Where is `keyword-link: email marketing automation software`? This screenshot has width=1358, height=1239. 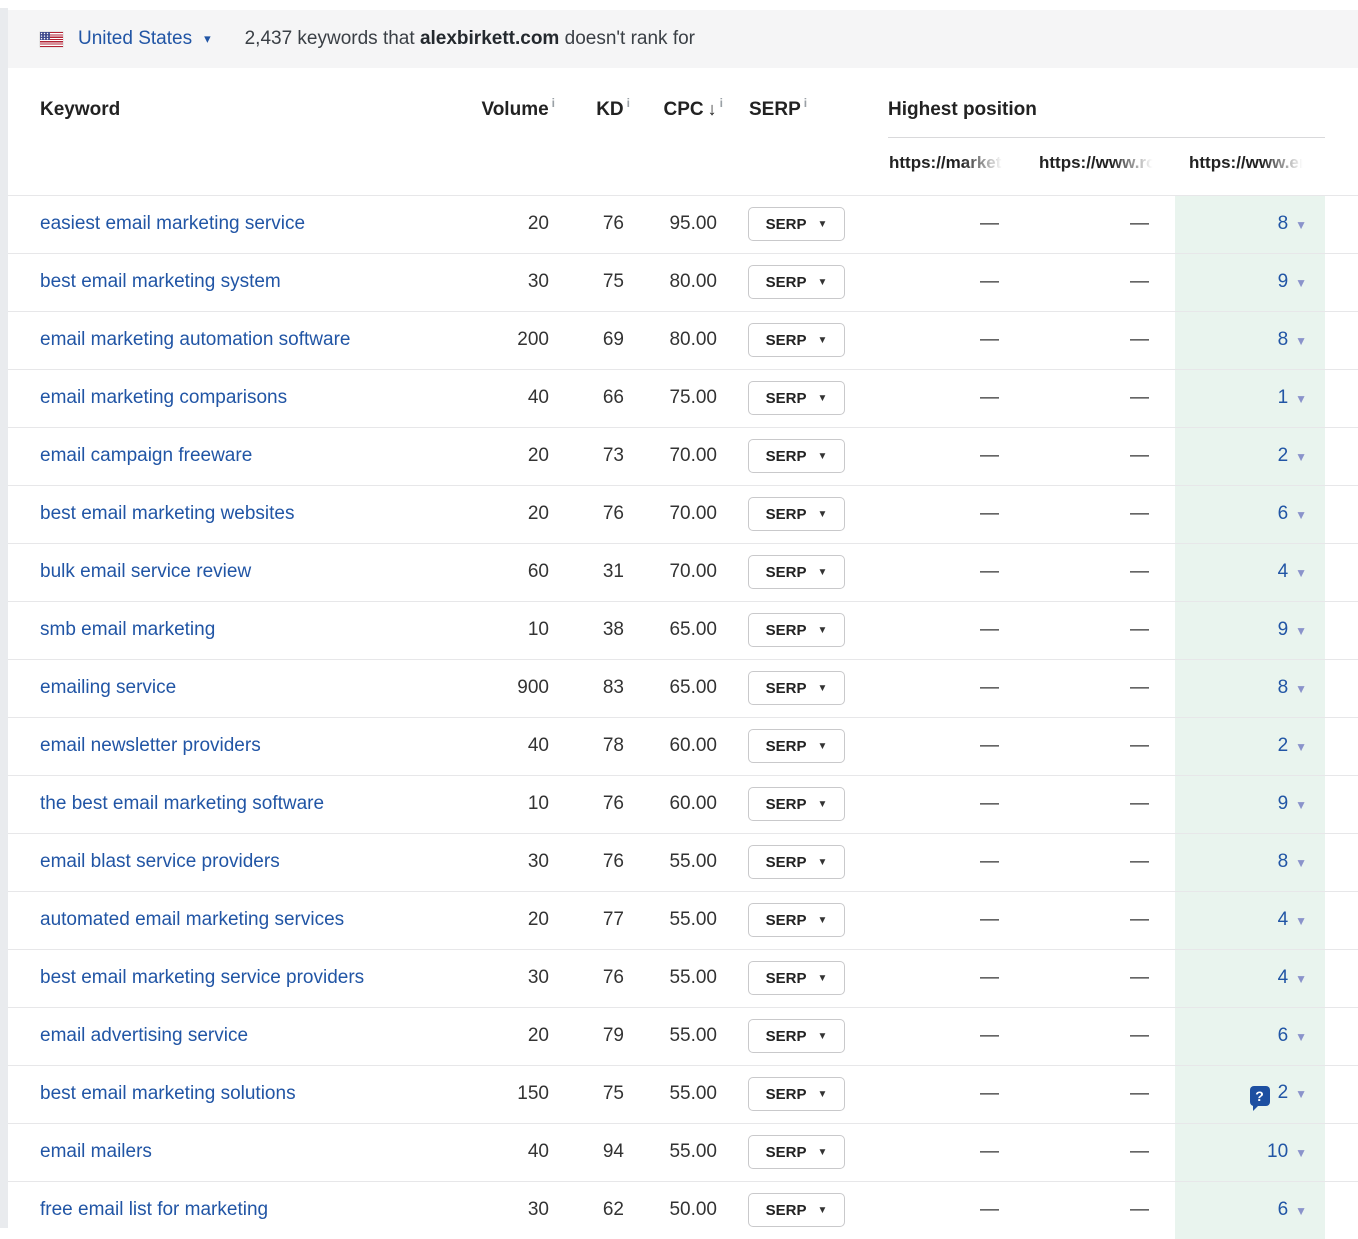
keyword-link: email marketing automation software is located at coordinates (195, 339).